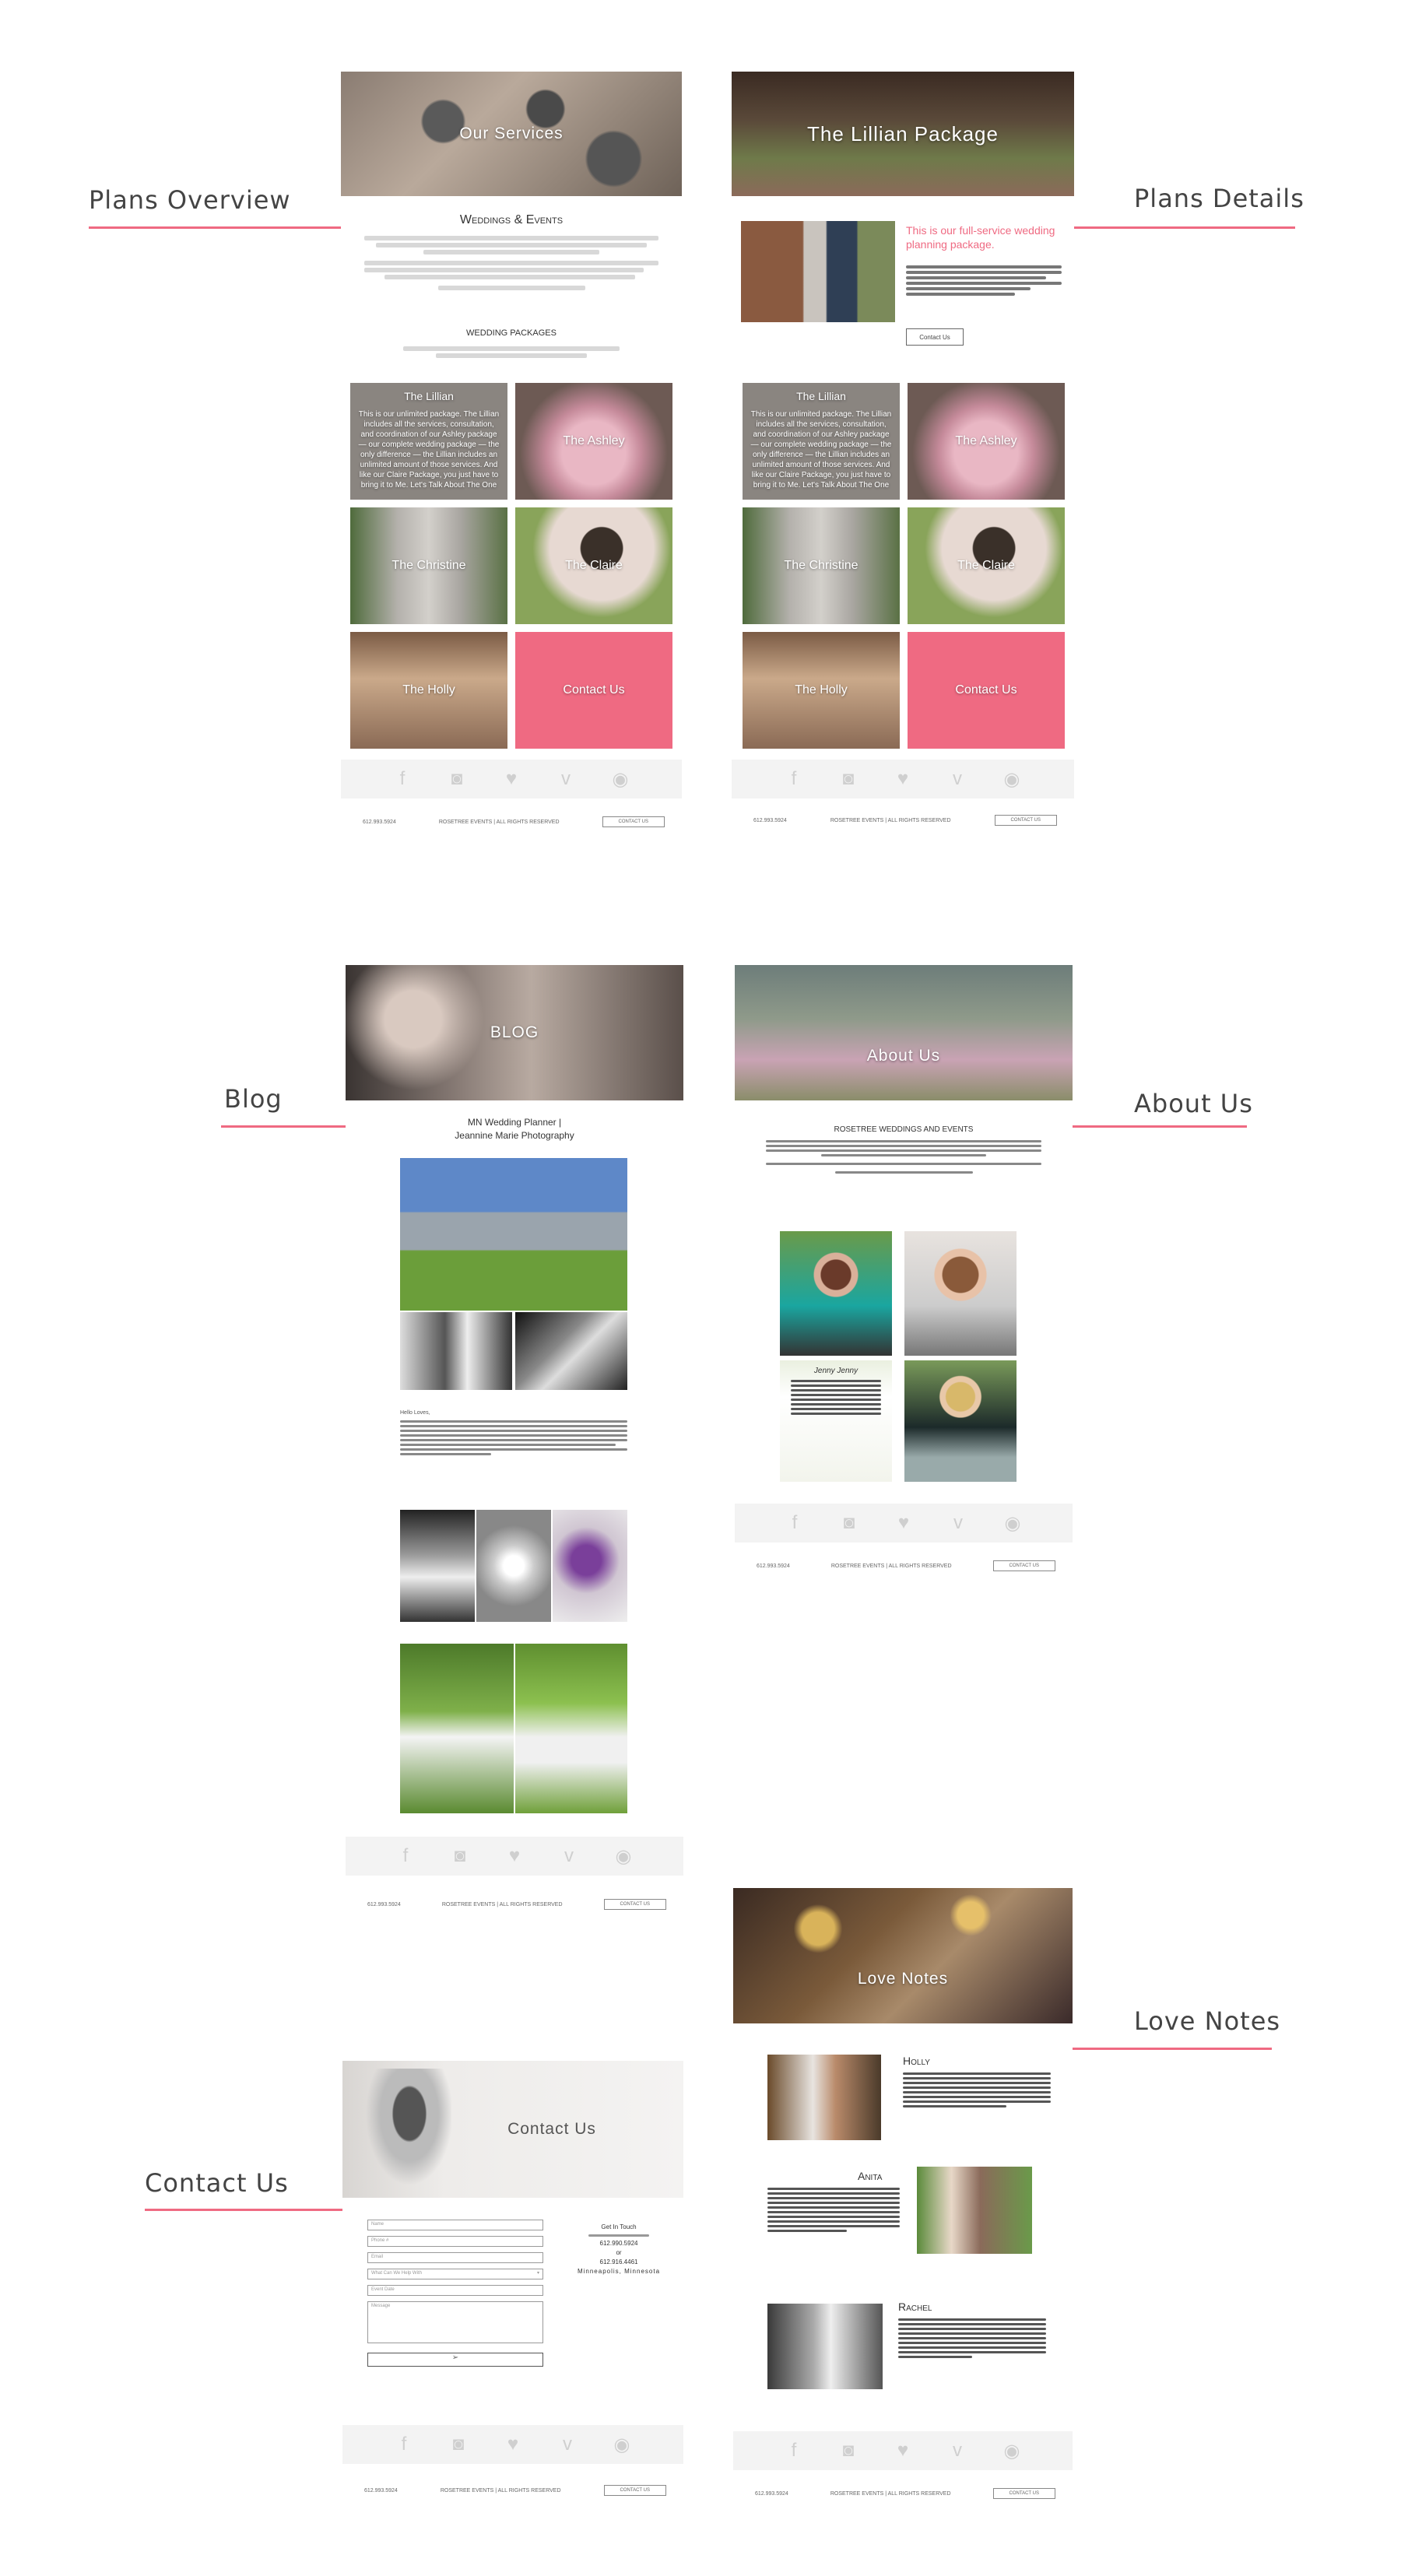 This screenshot has height=2576, width=1401. I want to click on name-field: Name, so click(455, 2225).